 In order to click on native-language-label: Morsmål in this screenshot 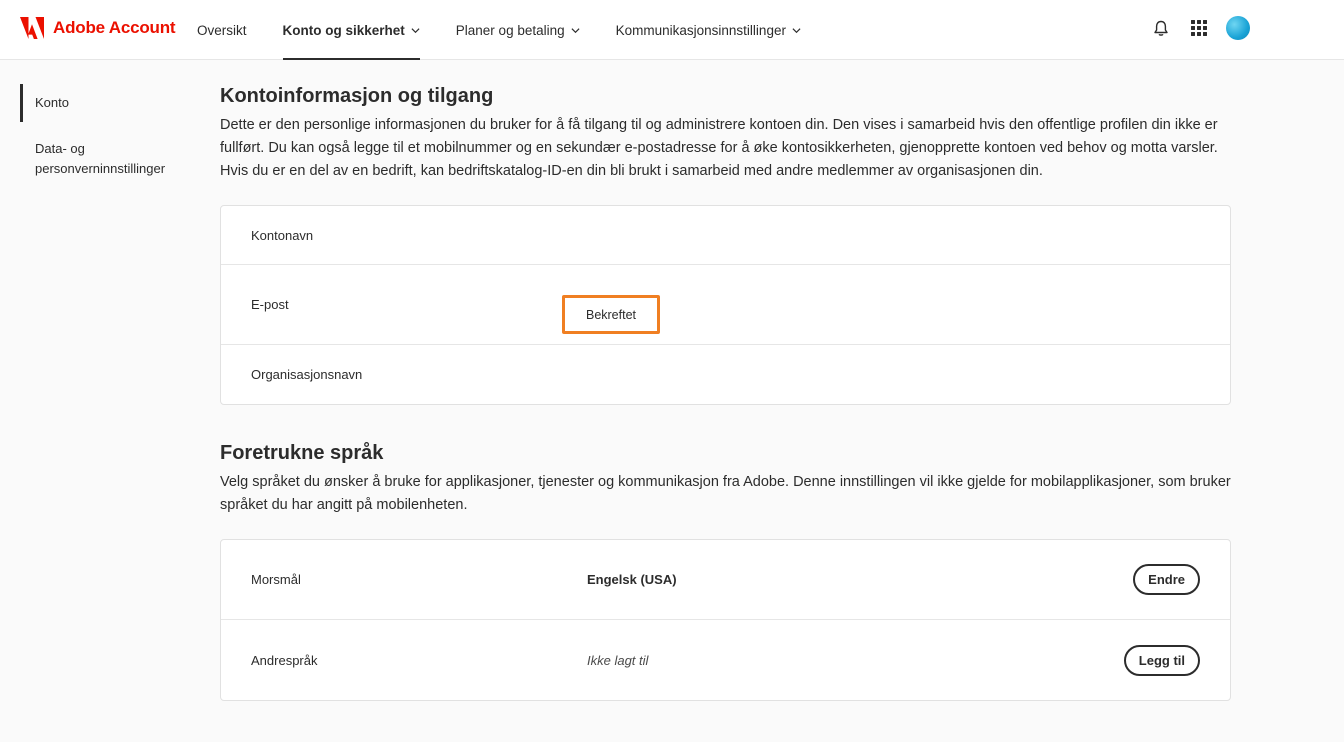, I will do `click(276, 579)`.